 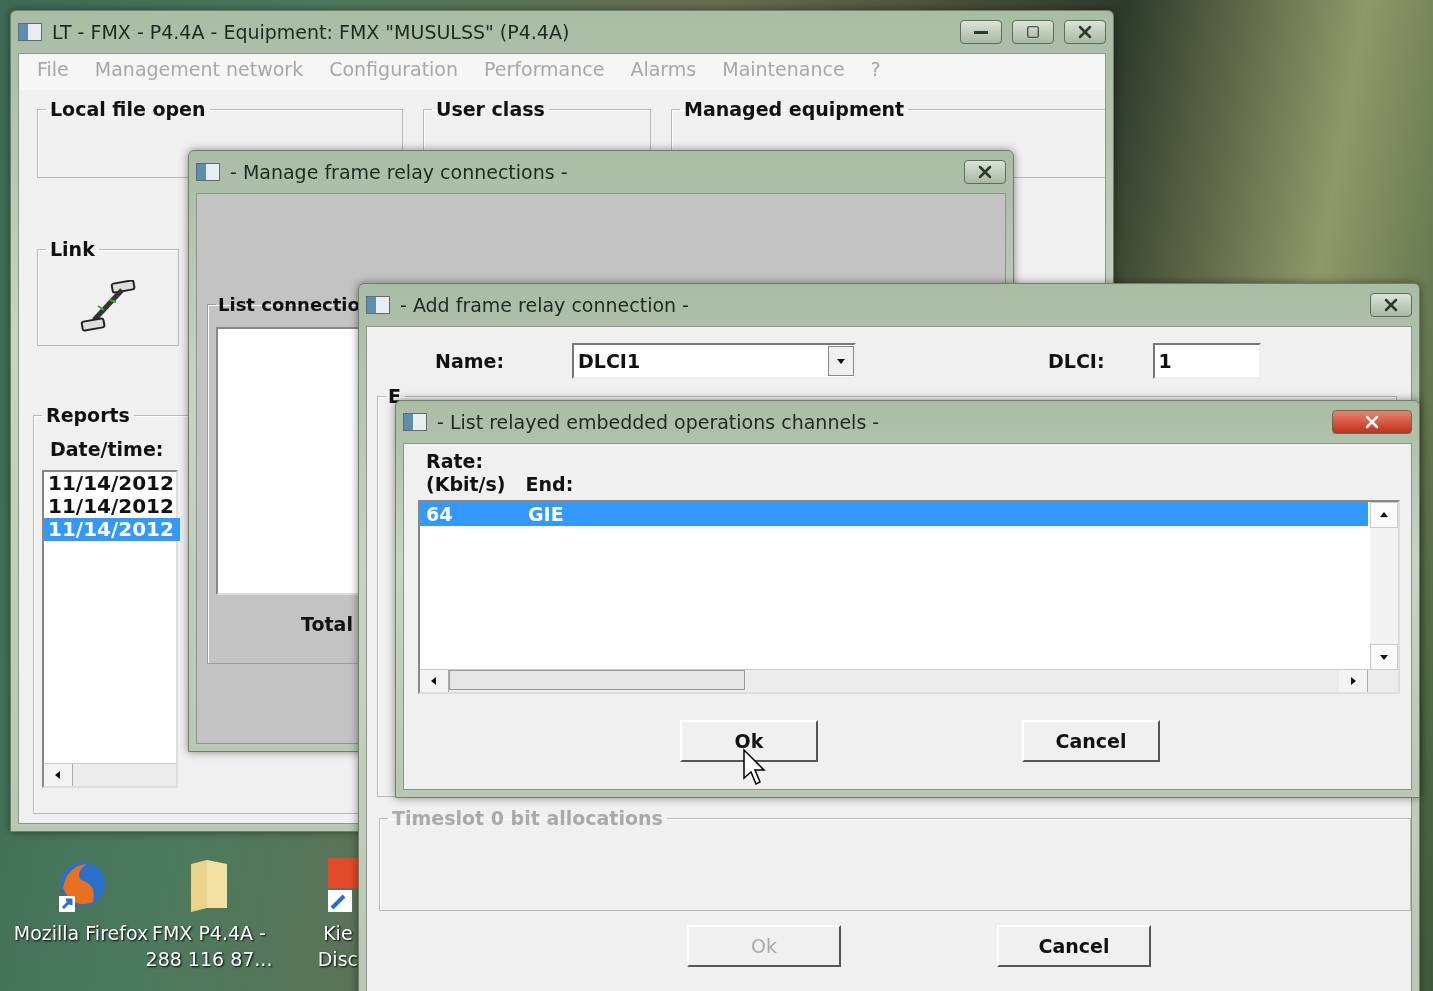 What do you see at coordinates (545, 305) in the screenshot?
I see `window-title: - Add frame relay connection -` at bounding box center [545, 305].